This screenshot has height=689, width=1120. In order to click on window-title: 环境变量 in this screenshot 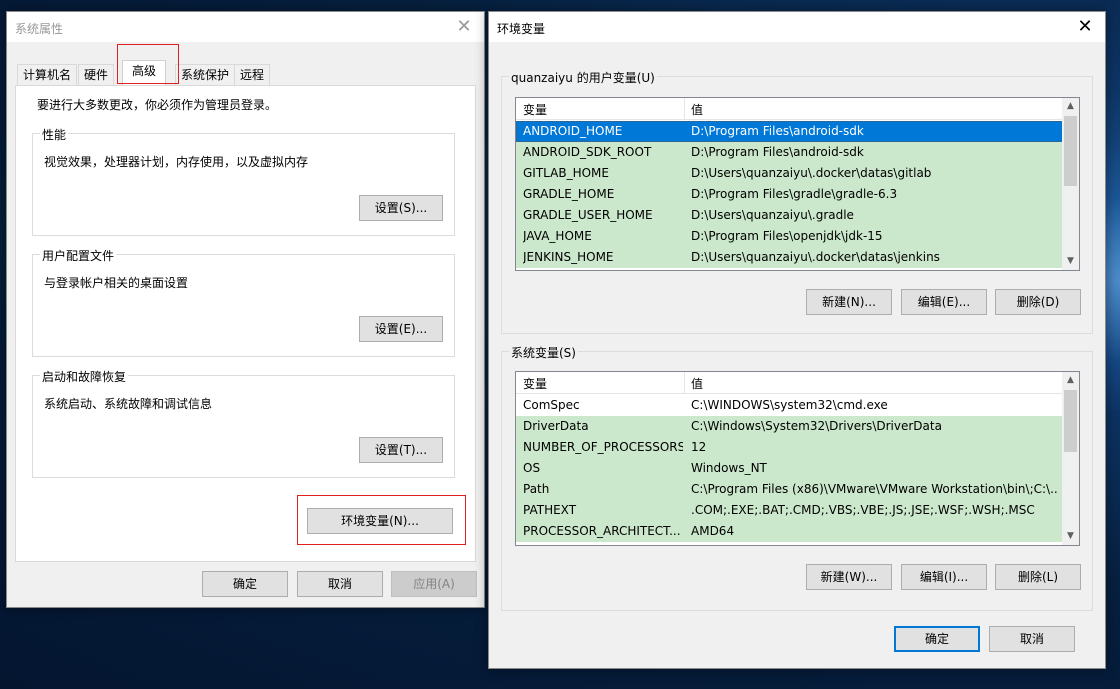, I will do `click(521, 29)`.